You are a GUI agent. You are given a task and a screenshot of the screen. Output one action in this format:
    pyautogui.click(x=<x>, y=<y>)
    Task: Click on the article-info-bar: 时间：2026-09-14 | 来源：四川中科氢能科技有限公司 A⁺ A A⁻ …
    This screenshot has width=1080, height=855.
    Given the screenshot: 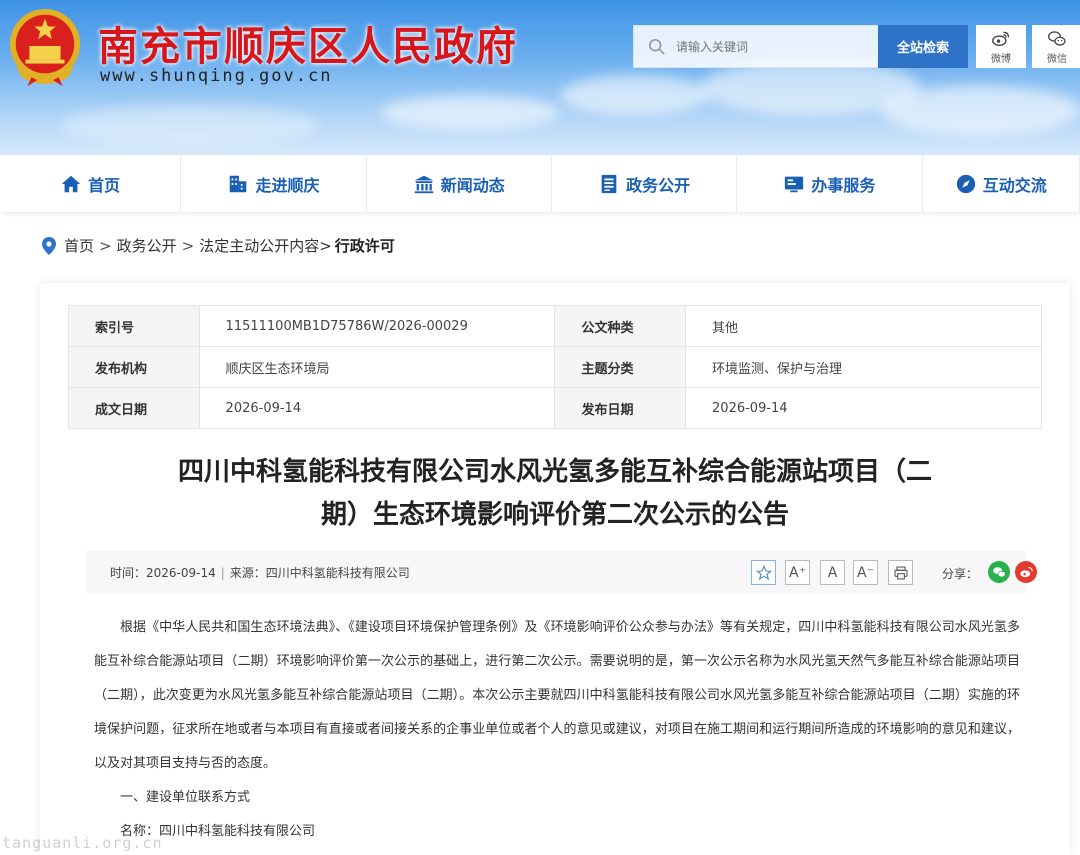 What is the action you would take?
    pyautogui.click(x=561, y=572)
    